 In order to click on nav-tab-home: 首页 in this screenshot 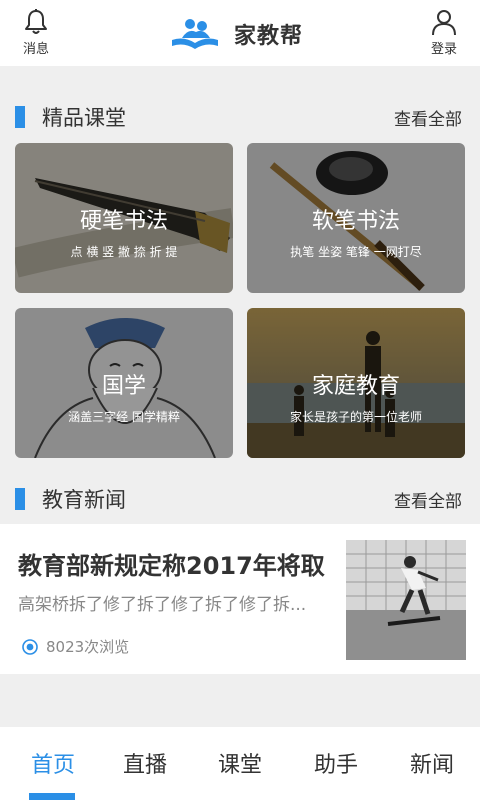, I will do `click(53, 763)`.